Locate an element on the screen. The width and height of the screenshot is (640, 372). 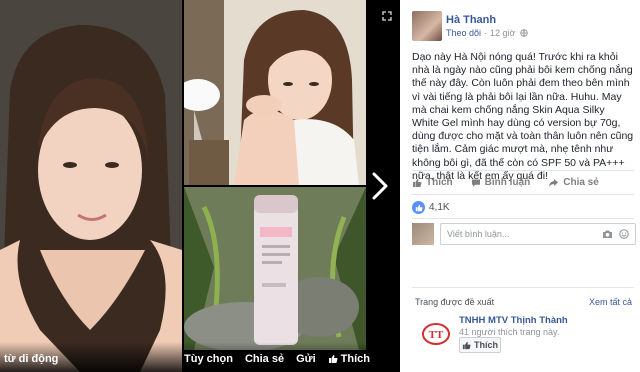
comment-label: Bình luận is located at coordinates (507, 182).